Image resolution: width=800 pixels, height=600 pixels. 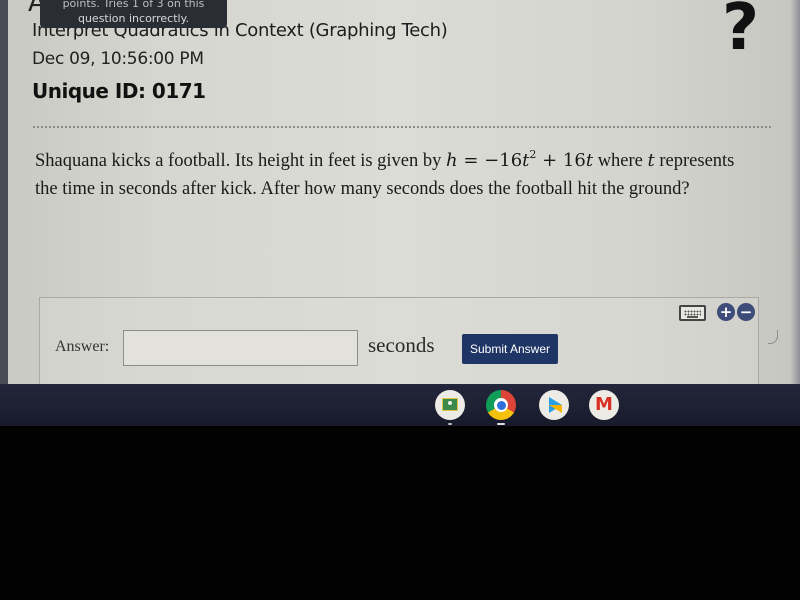 I want to click on unit-label: seconds, so click(x=401, y=345).